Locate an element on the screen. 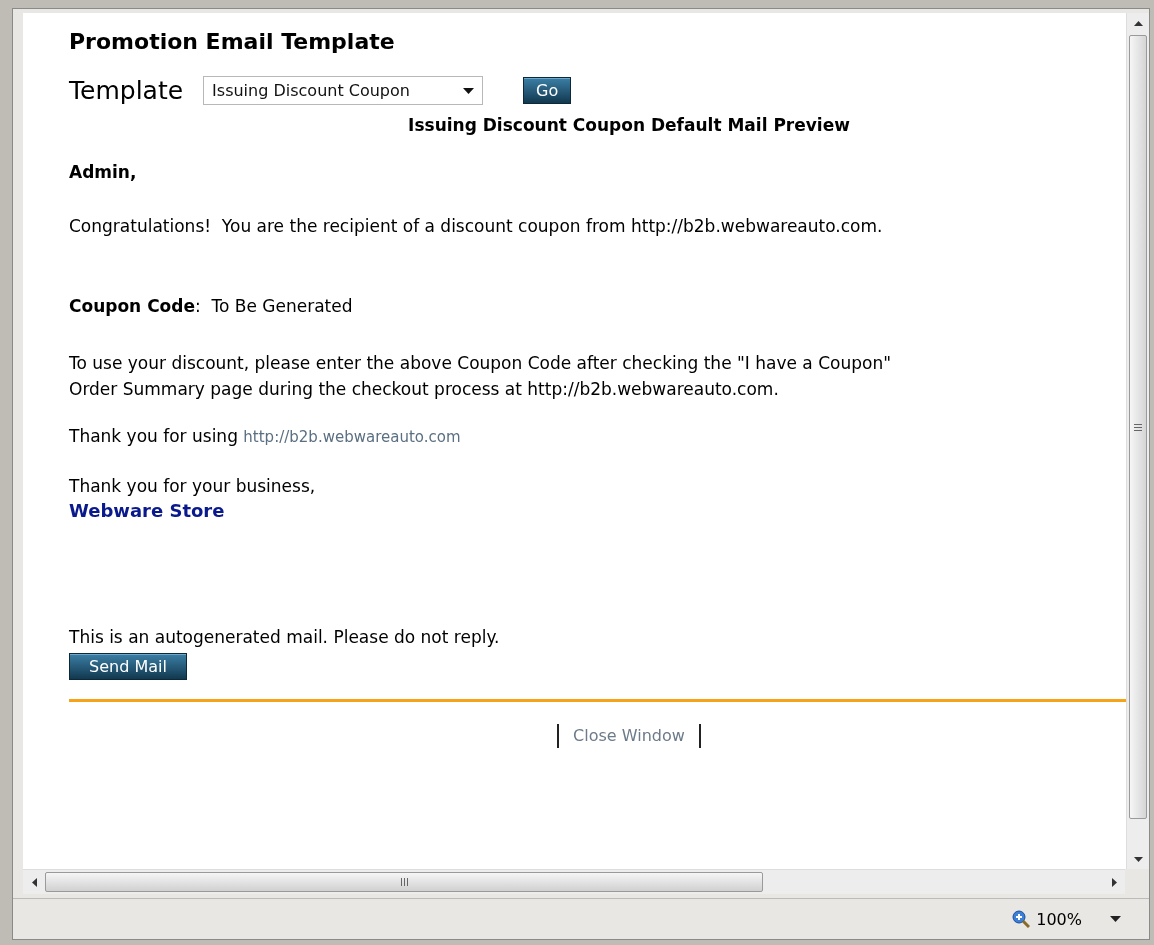 This screenshot has width=1154, height=945. close-window-link: Close Window is located at coordinates (629, 736).